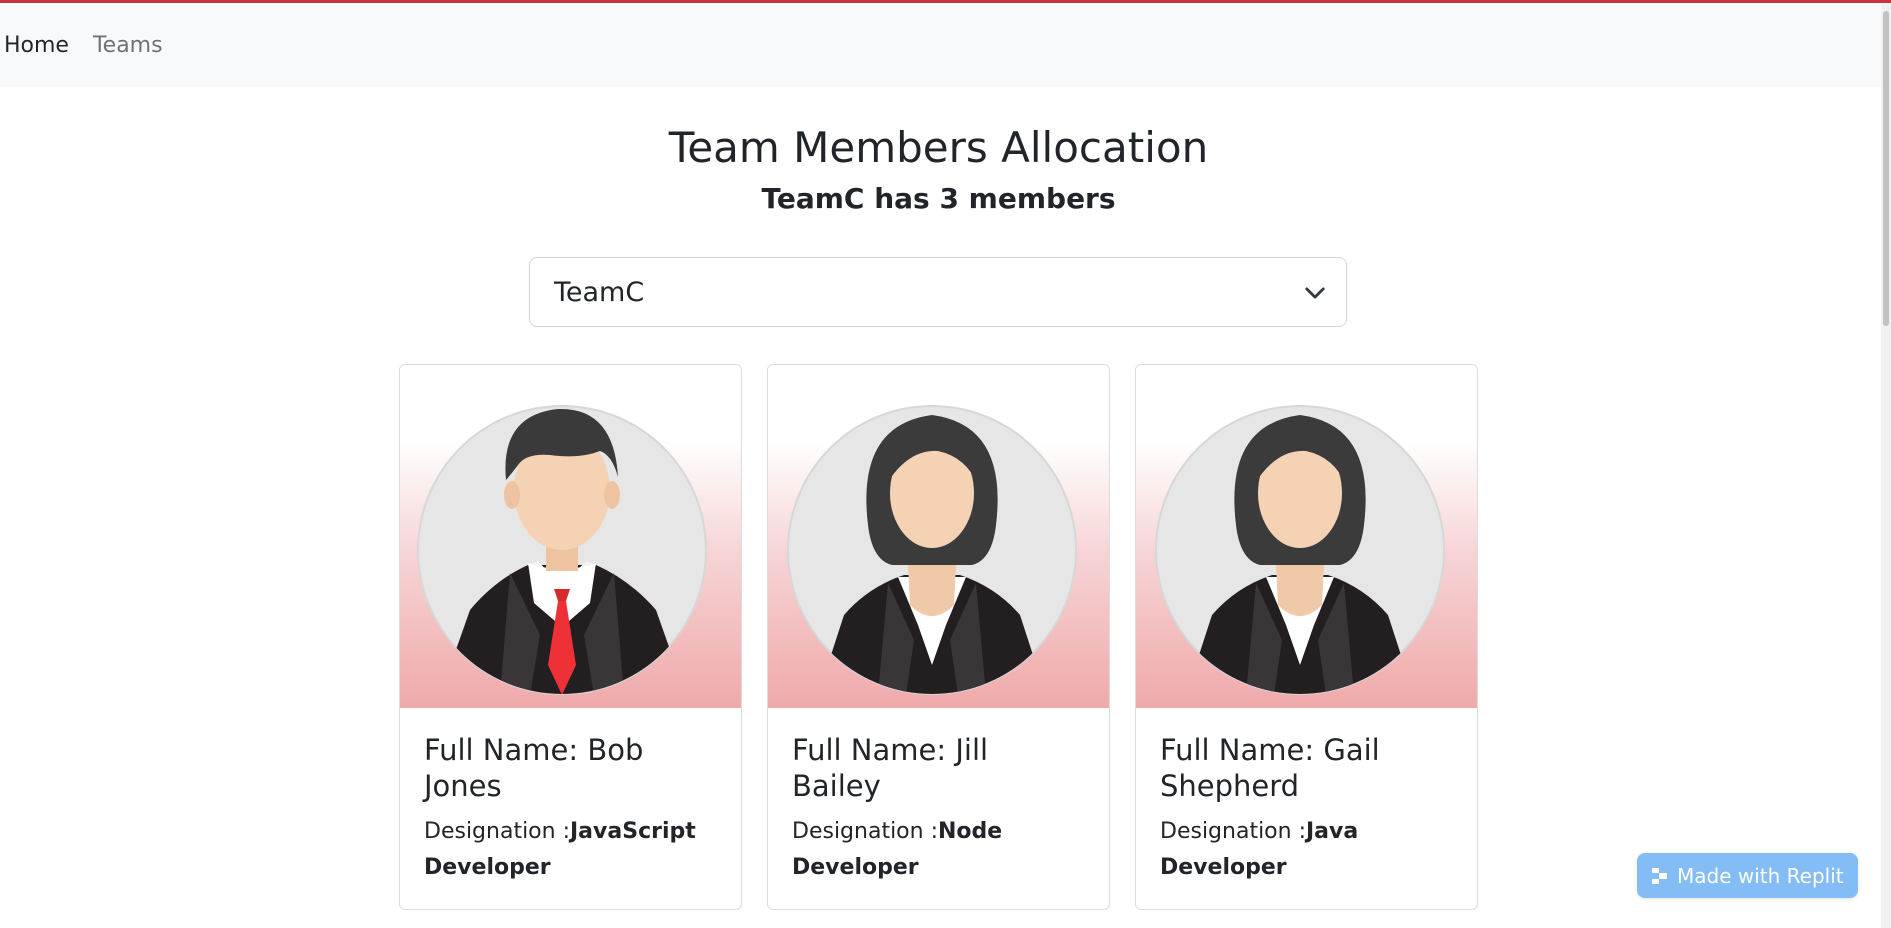  What do you see at coordinates (938, 147) in the screenshot?
I see `page-title: Team Members Allocation` at bounding box center [938, 147].